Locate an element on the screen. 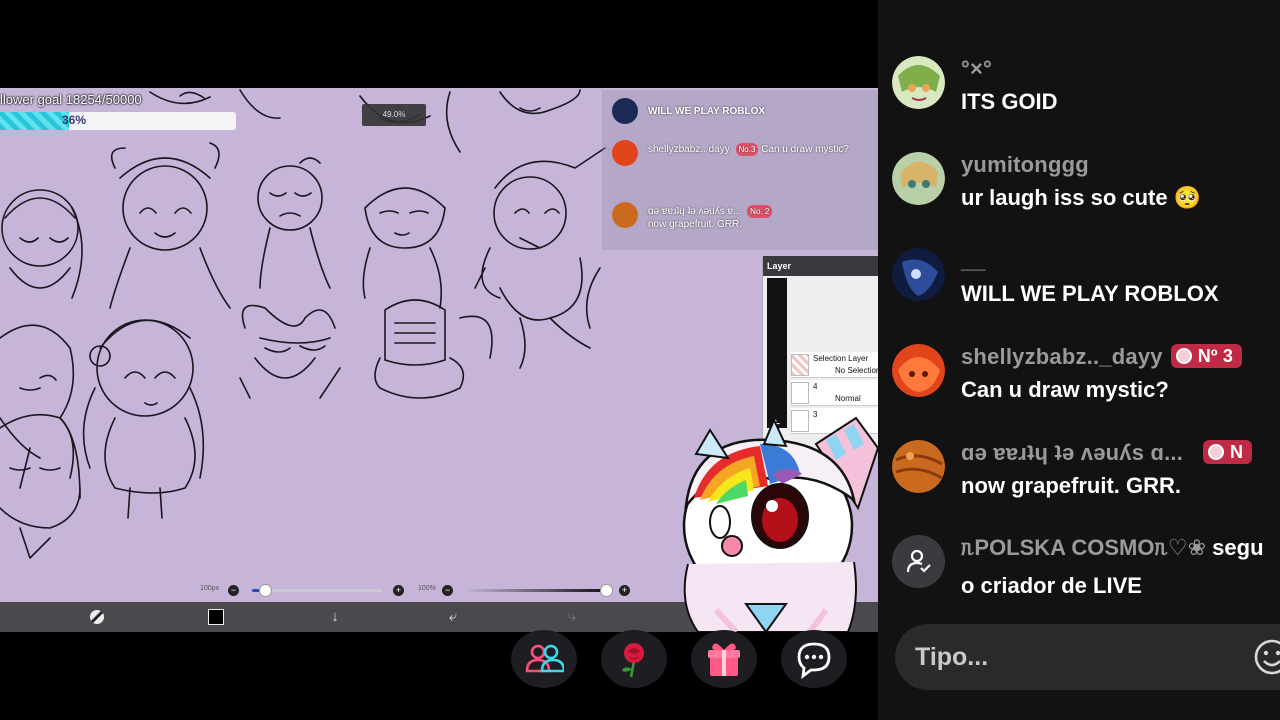 This screenshot has height=720, width=1280. chat-username: °×° is located at coordinates (976, 69).